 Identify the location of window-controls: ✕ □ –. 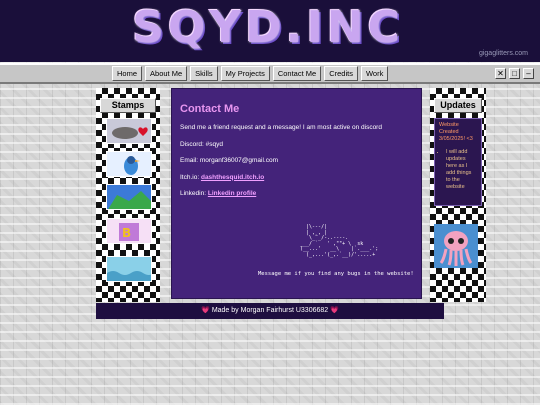
(514, 73).